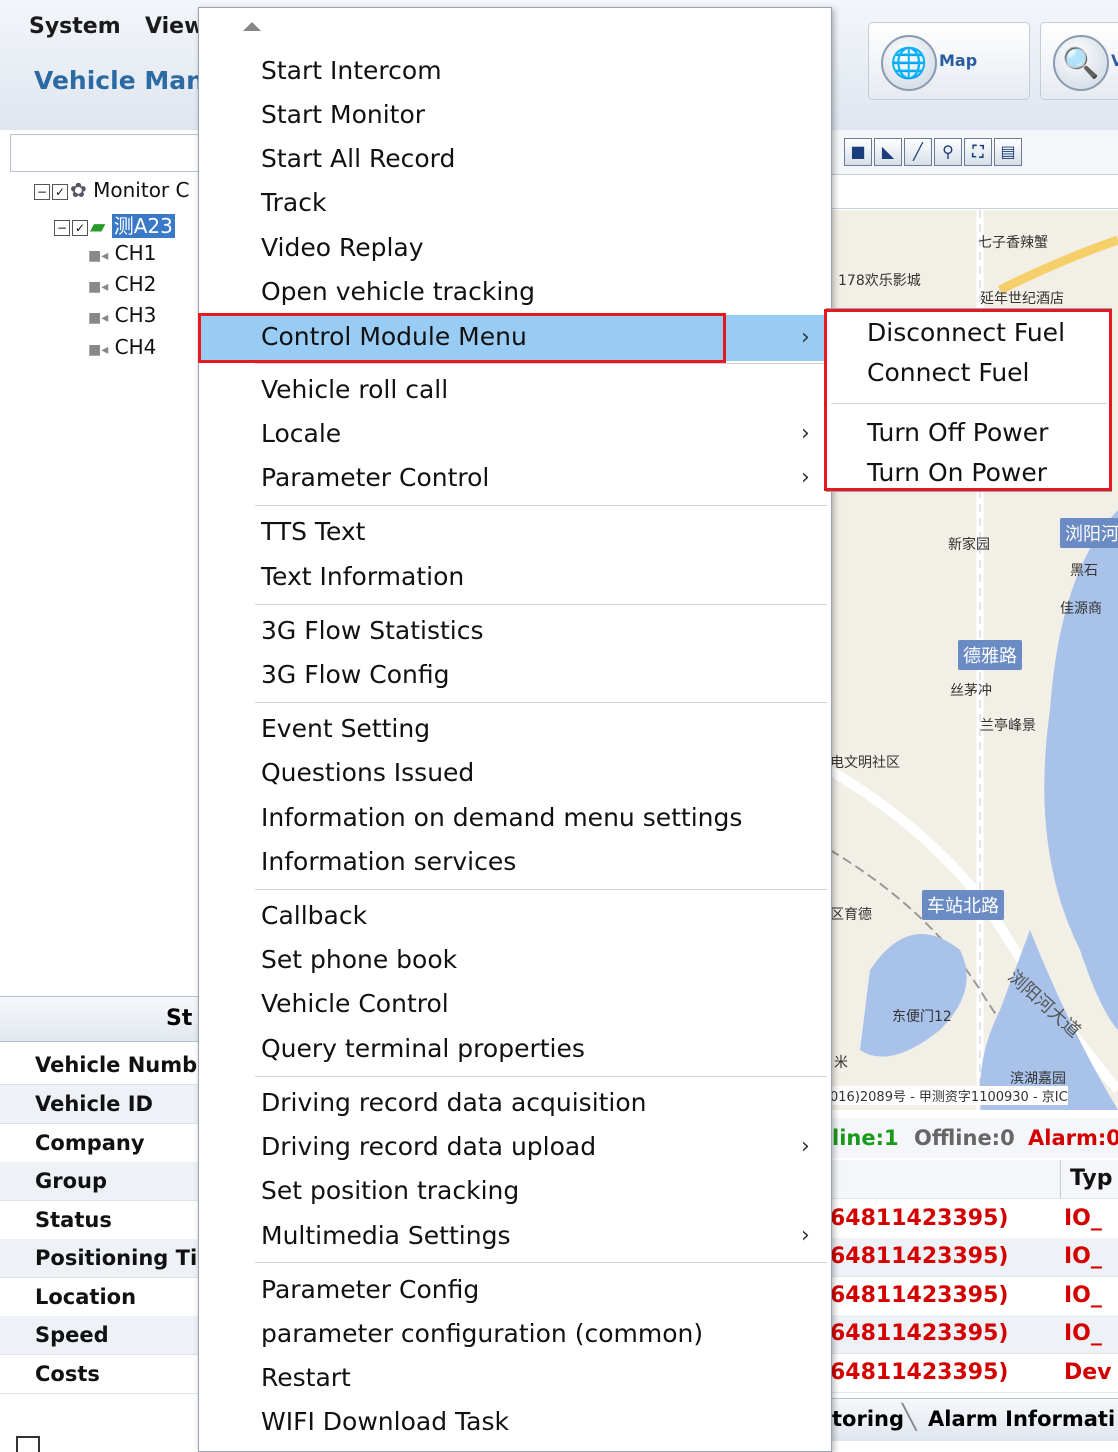 The image size is (1118, 1452). Describe the element at coordinates (123, 1065) in the screenshot. I see `property-label: Vehicle Numbe` at that location.